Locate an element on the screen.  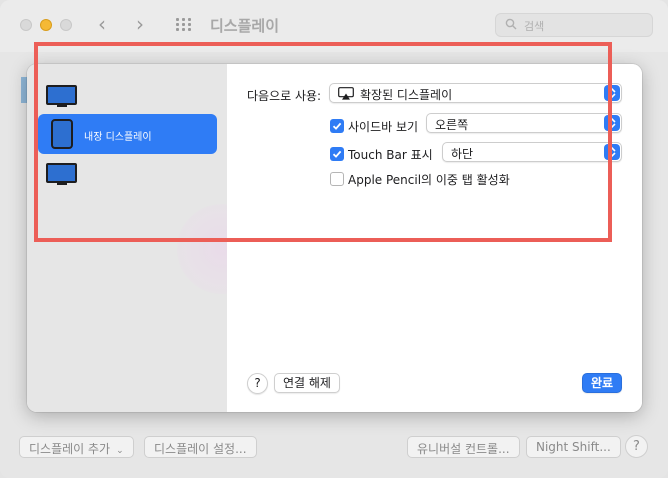
display-item-builtin: 내장 디스플레이 is located at coordinates (127, 134).